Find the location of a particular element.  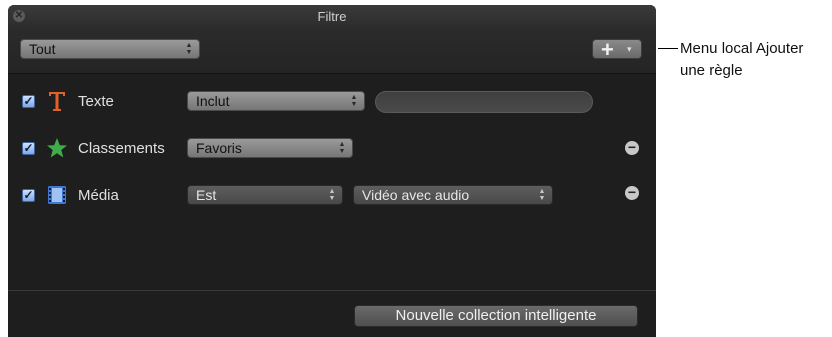

title-bar: ✕ Filtre is located at coordinates (332, 17).